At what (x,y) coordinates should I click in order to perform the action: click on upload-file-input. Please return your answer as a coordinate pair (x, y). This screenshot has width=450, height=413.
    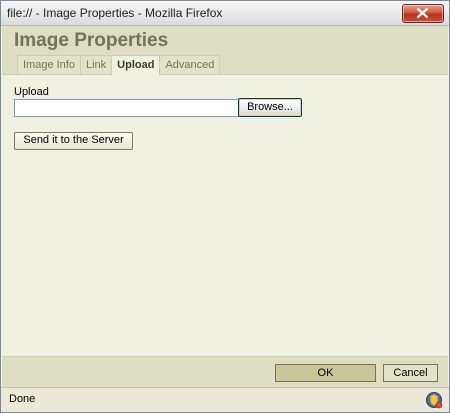
    Looking at the image, I should click on (127, 108).